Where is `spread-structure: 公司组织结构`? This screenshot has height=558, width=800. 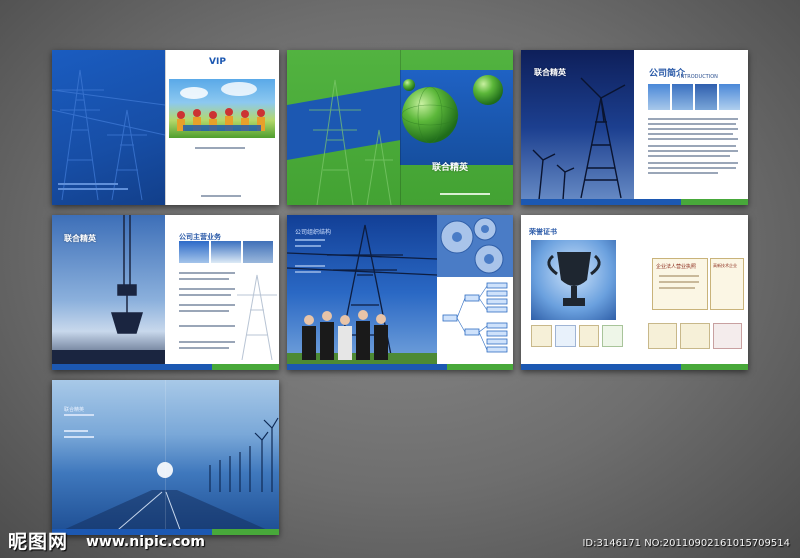 spread-structure: 公司组织结构 is located at coordinates (400, 292).